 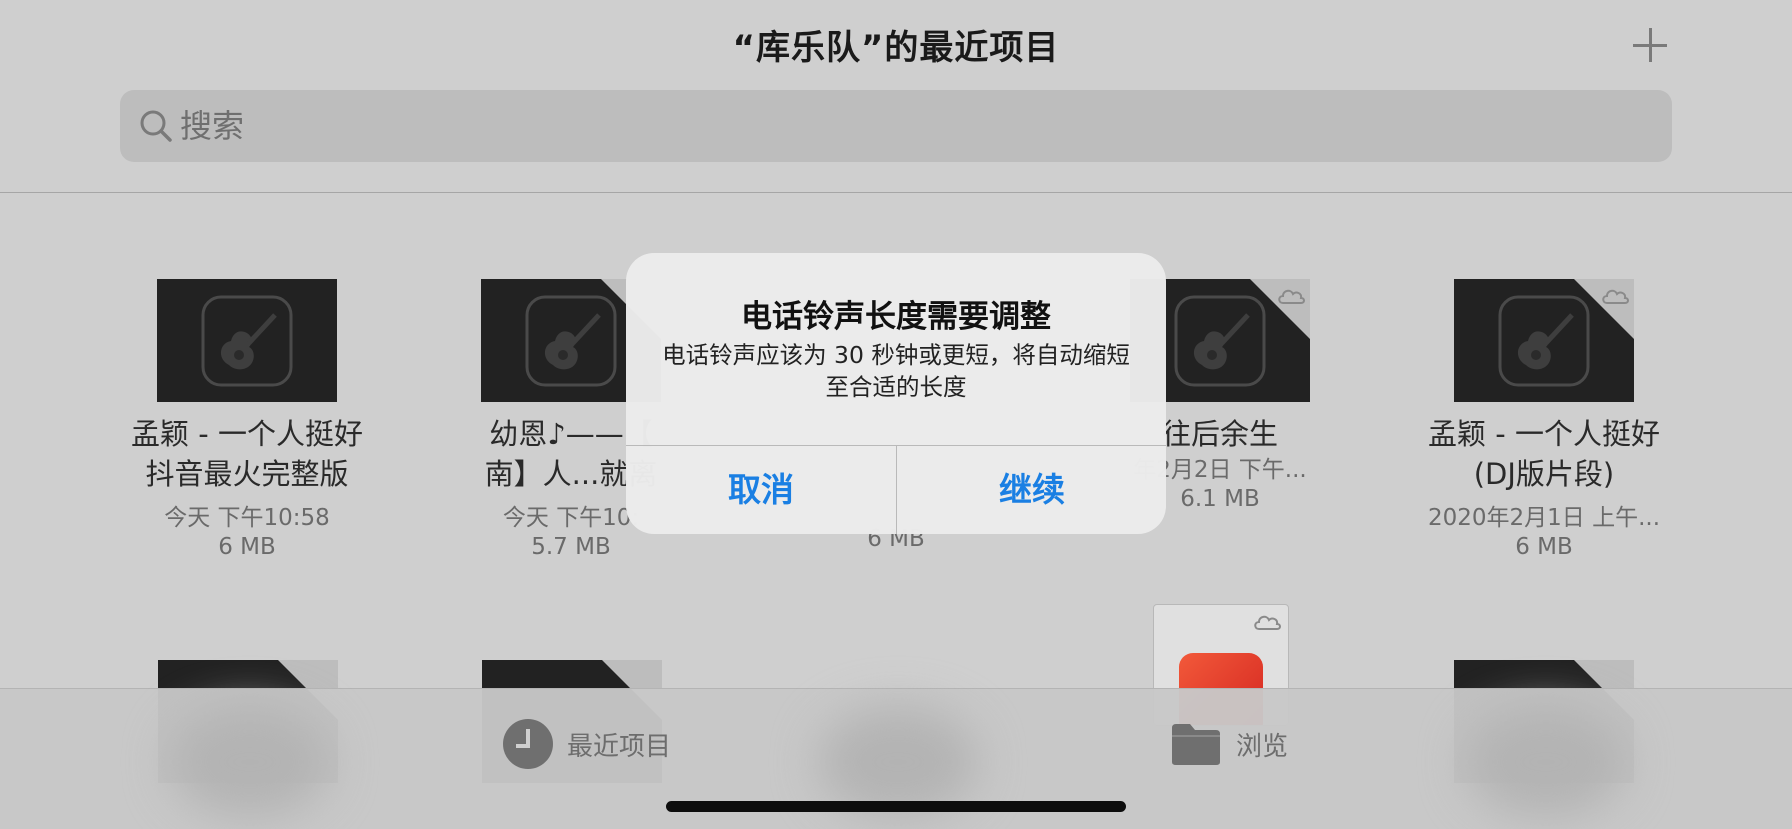 I want to click on alert-title: 电话铃声长度需要调整, so click(x=896, y=317).